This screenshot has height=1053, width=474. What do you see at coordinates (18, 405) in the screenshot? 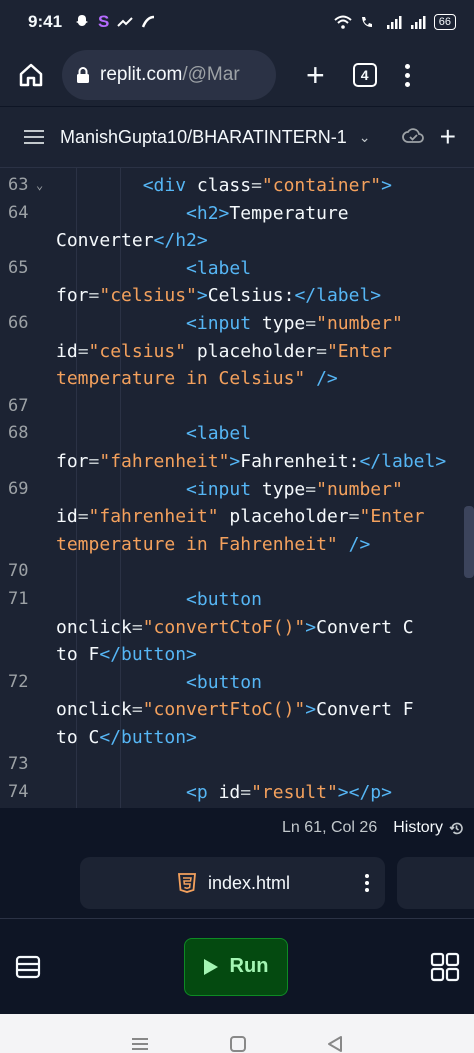
I see `line-number: 67` at bounding box center [18, 405].